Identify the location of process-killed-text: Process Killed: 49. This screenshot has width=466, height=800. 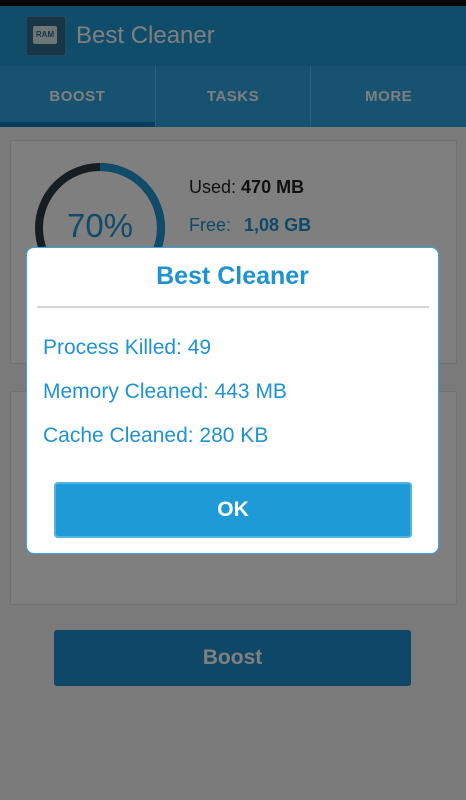
(127, 347).